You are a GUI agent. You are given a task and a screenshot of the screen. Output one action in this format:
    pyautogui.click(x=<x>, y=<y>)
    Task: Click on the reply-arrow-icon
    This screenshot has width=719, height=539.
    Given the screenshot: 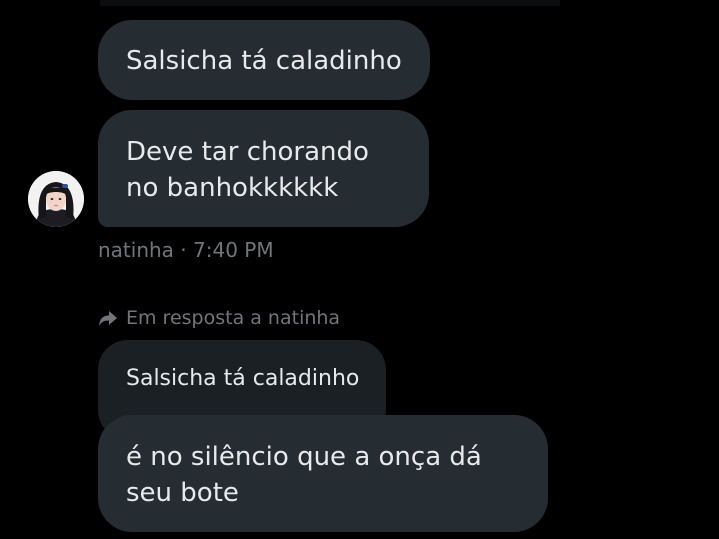 What is the action you would take?
    pyautogui.click(x=108, y=318)
    